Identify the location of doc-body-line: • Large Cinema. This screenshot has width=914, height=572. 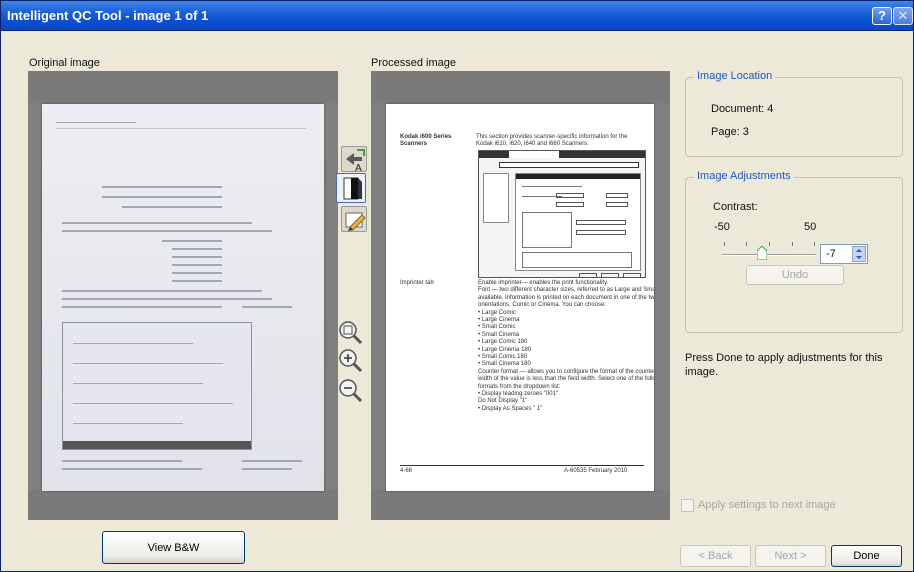
(499, 320).